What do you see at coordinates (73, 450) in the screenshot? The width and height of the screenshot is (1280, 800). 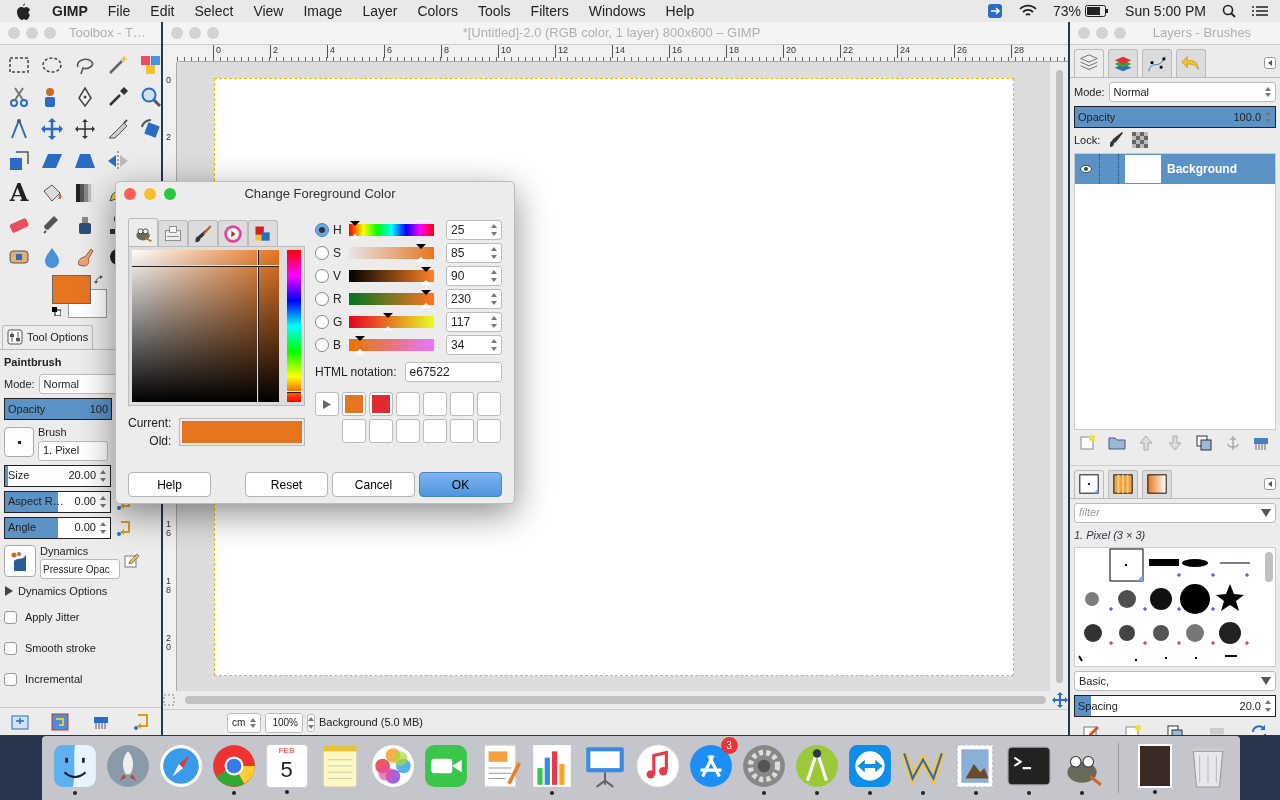 I see `brush-field: 1. Pixel` at bounding box center [73, 450].